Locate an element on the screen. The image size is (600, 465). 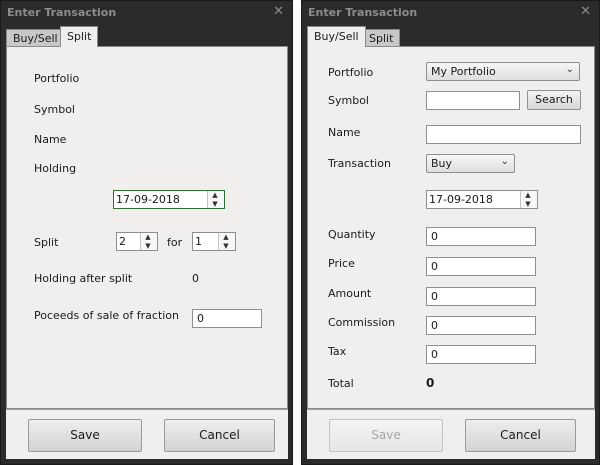
total-label: Total is located at coordinates (341, 383).